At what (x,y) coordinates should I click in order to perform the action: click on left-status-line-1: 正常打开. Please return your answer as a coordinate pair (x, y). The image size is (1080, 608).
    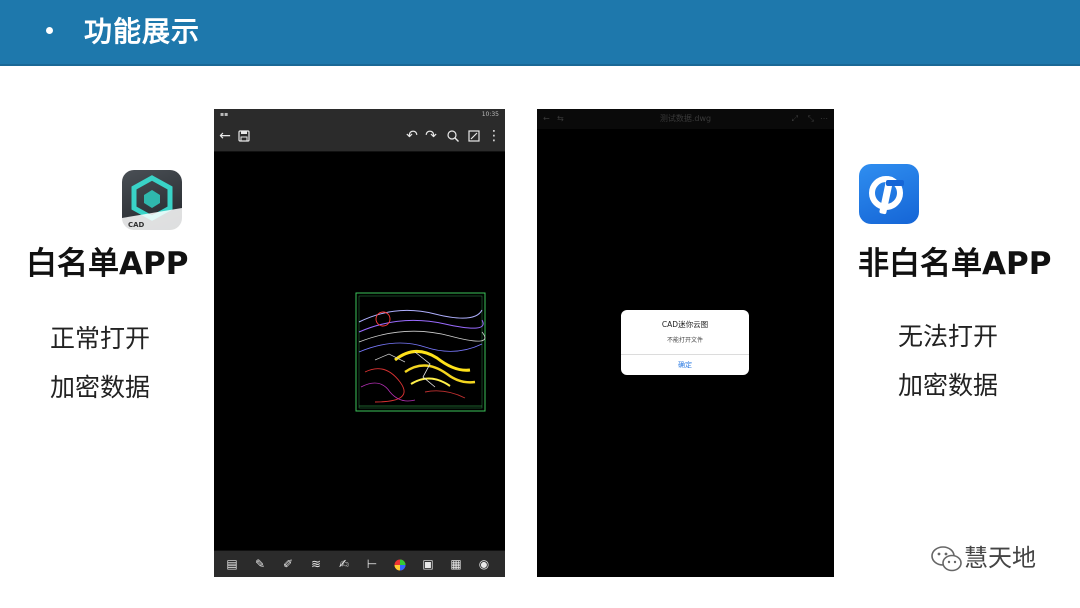
    Looking at the image, I should click on (100, 338).